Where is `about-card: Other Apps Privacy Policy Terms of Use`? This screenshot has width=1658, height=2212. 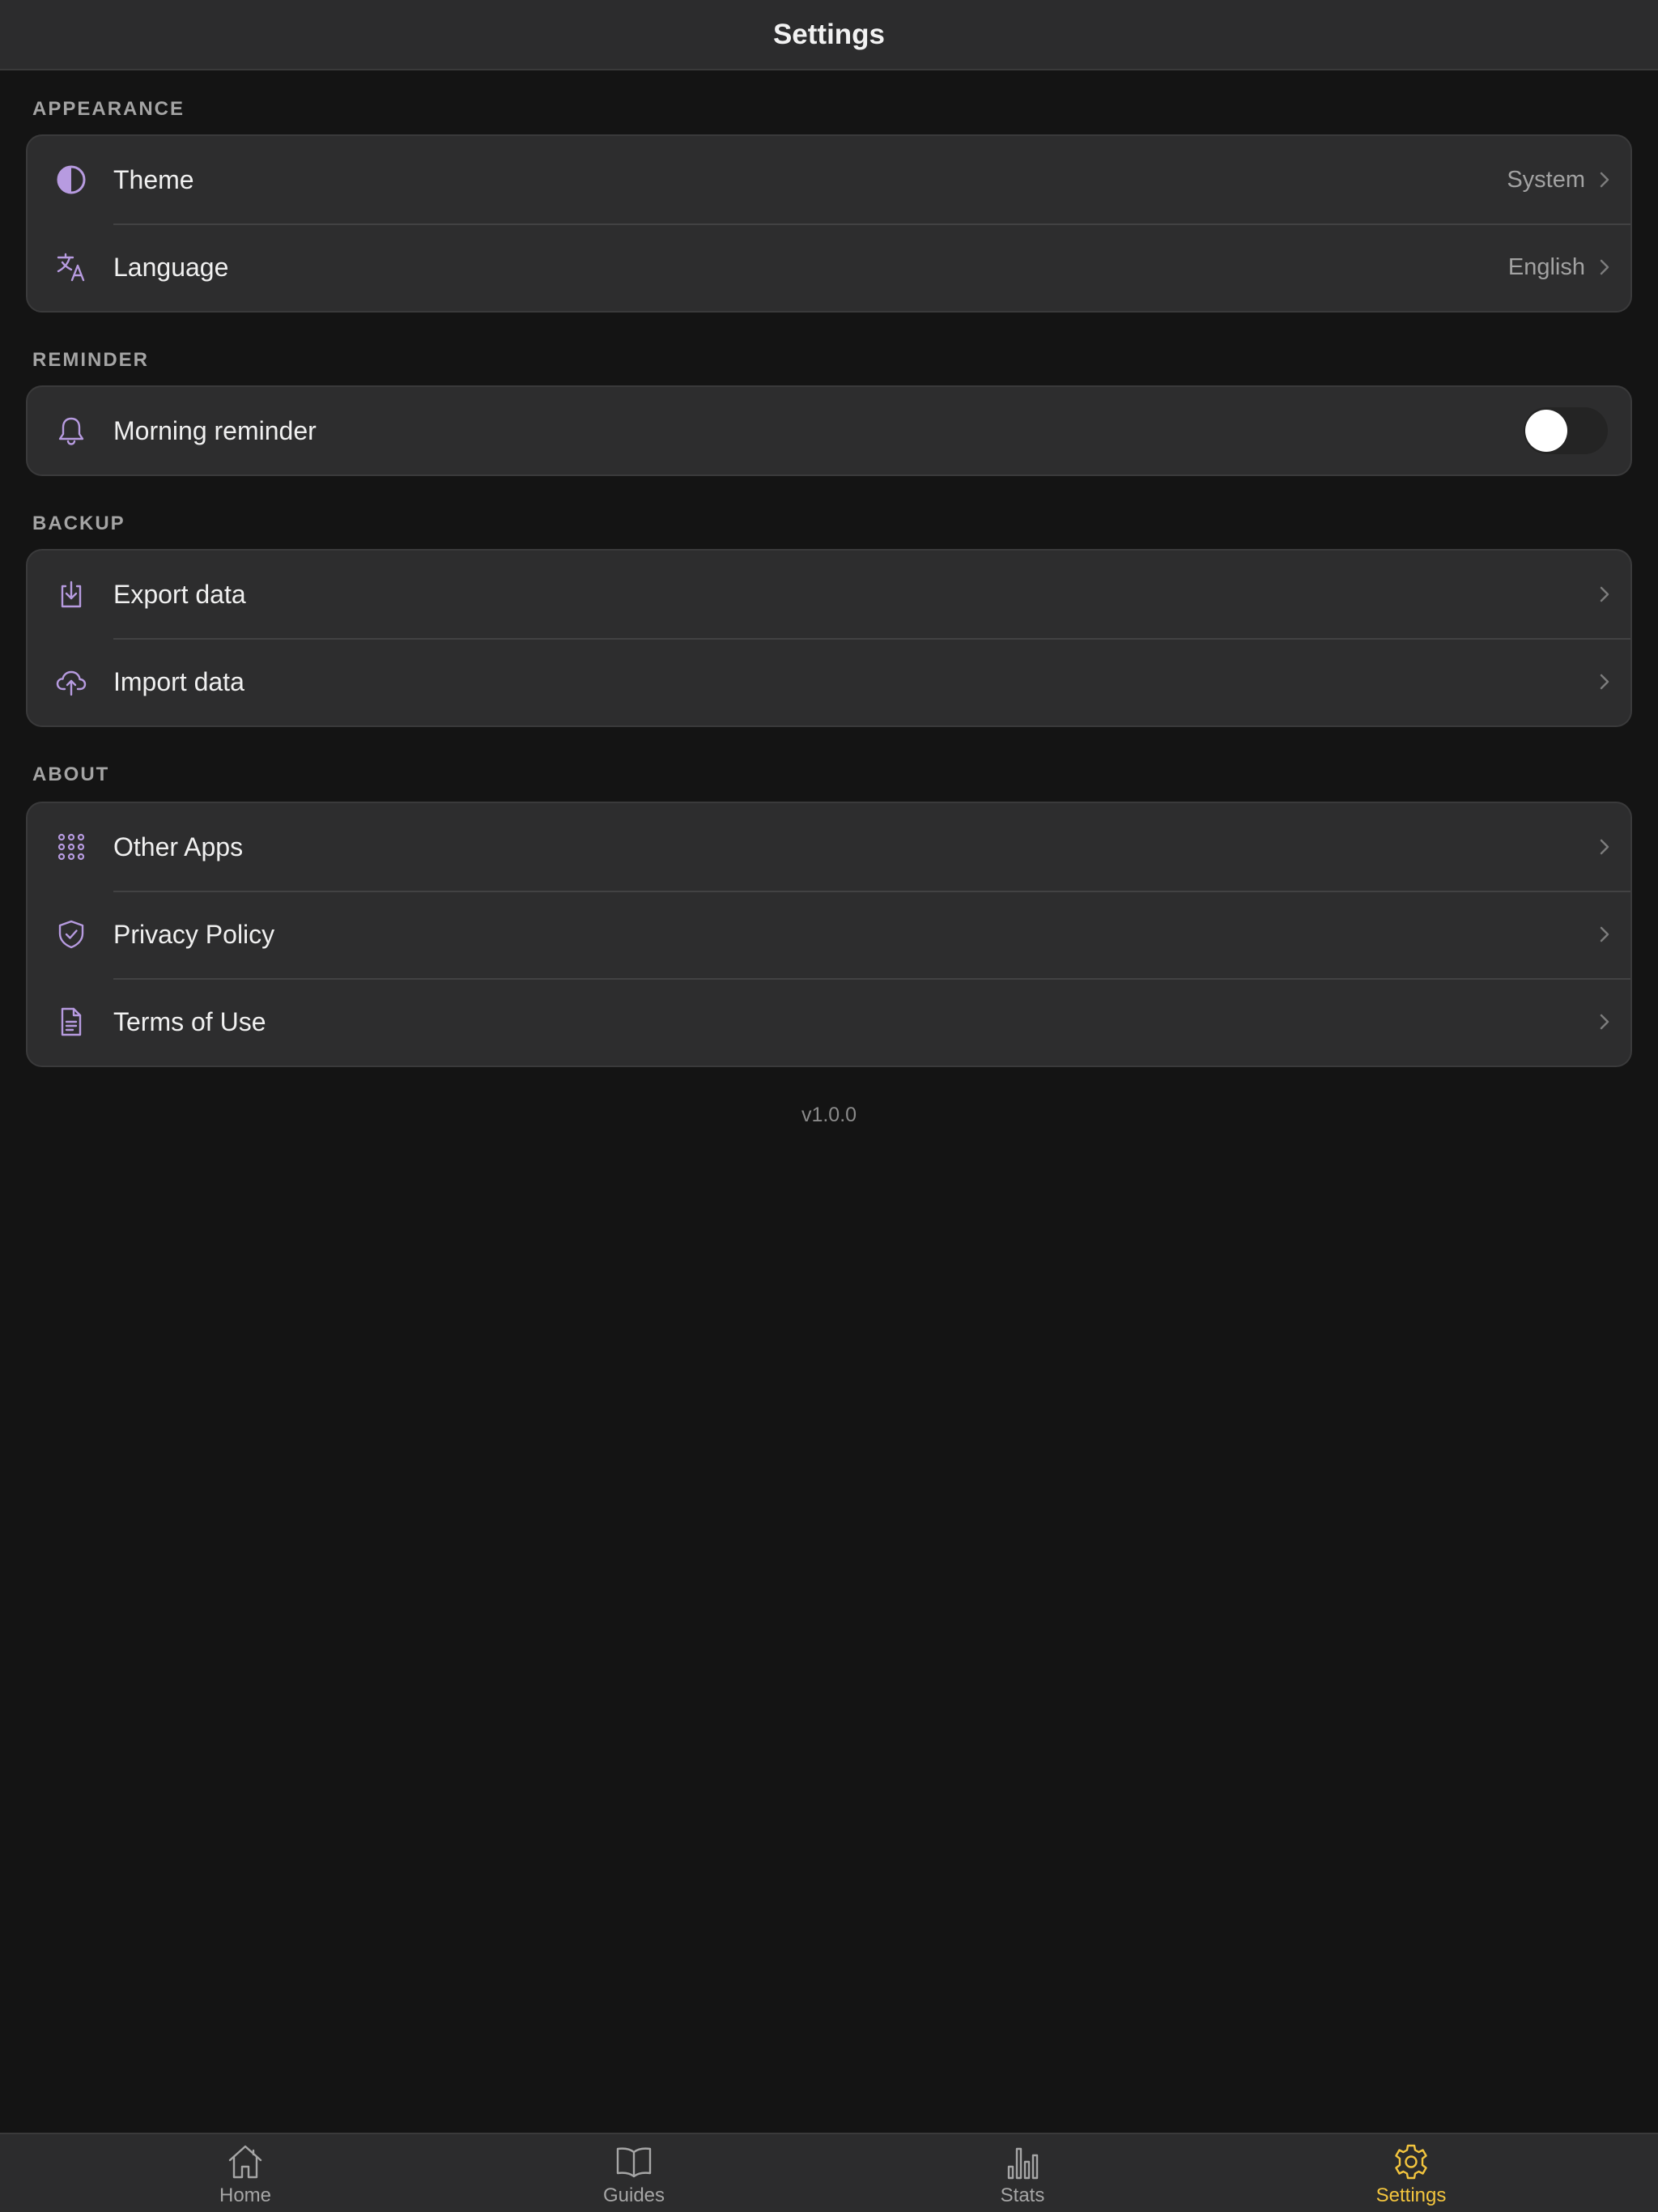 about-card: Other Apps Privacy Policy Terms of Use is located at coordinates (829, 935).